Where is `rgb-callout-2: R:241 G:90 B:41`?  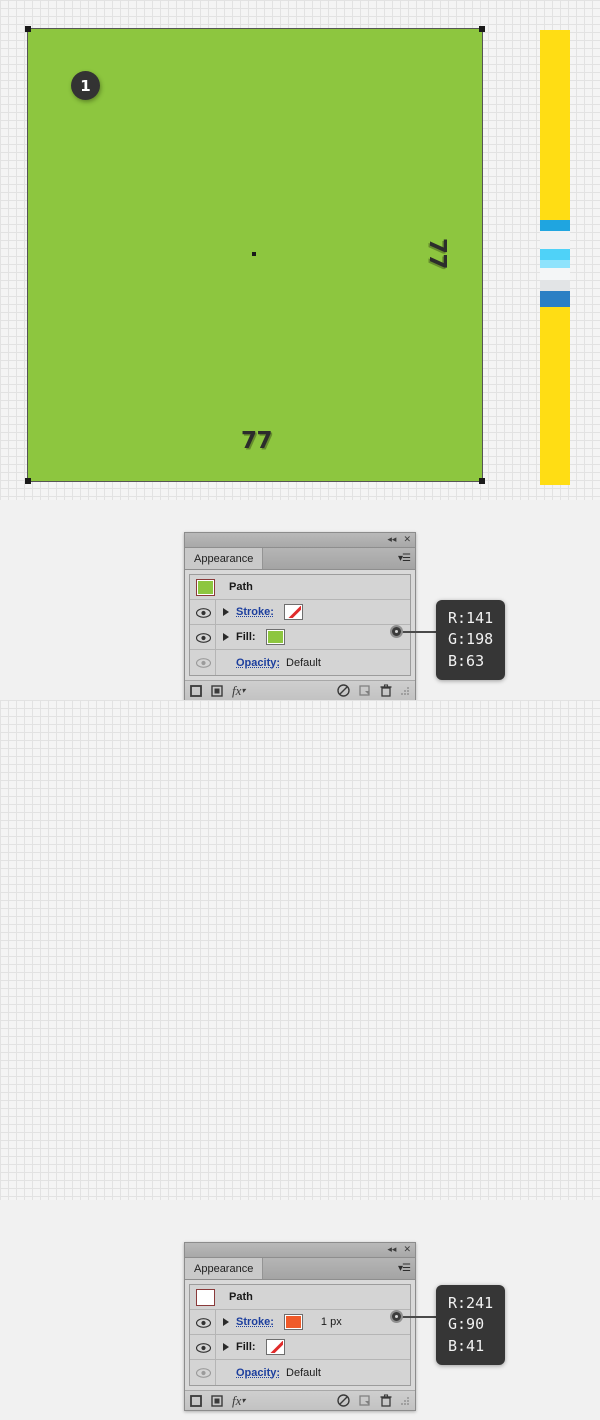 rgb-callout-2: R:241 G:90 B:41 is located at coordinates (471, 1325).